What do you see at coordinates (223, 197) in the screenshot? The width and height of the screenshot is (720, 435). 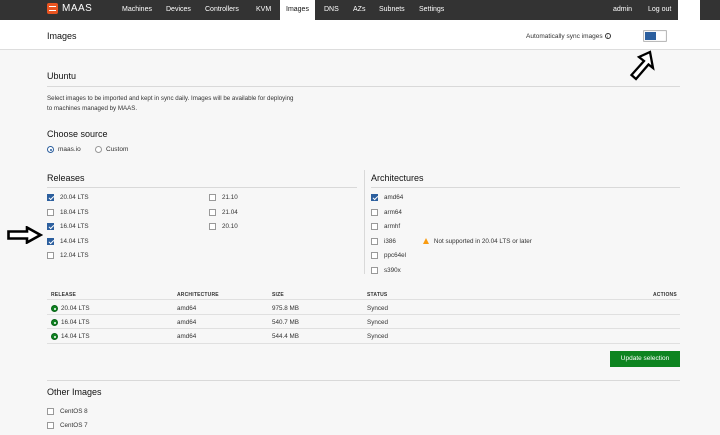 I see `release-checkbox-row: 21.10` at bounding box center [223, 197].